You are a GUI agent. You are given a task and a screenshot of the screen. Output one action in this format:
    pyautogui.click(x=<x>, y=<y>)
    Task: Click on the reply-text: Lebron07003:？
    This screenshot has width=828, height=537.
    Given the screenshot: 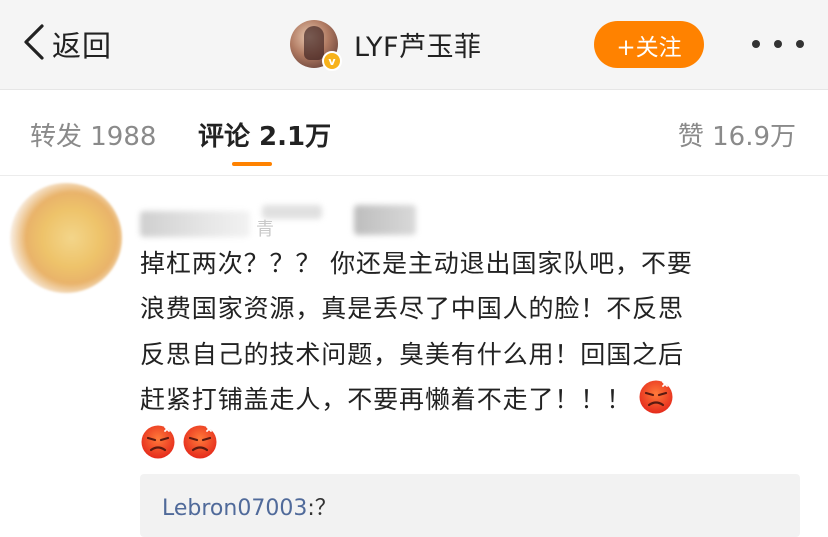 What is the action you would take?
    pyautogui.click(x=249, y=506)
    